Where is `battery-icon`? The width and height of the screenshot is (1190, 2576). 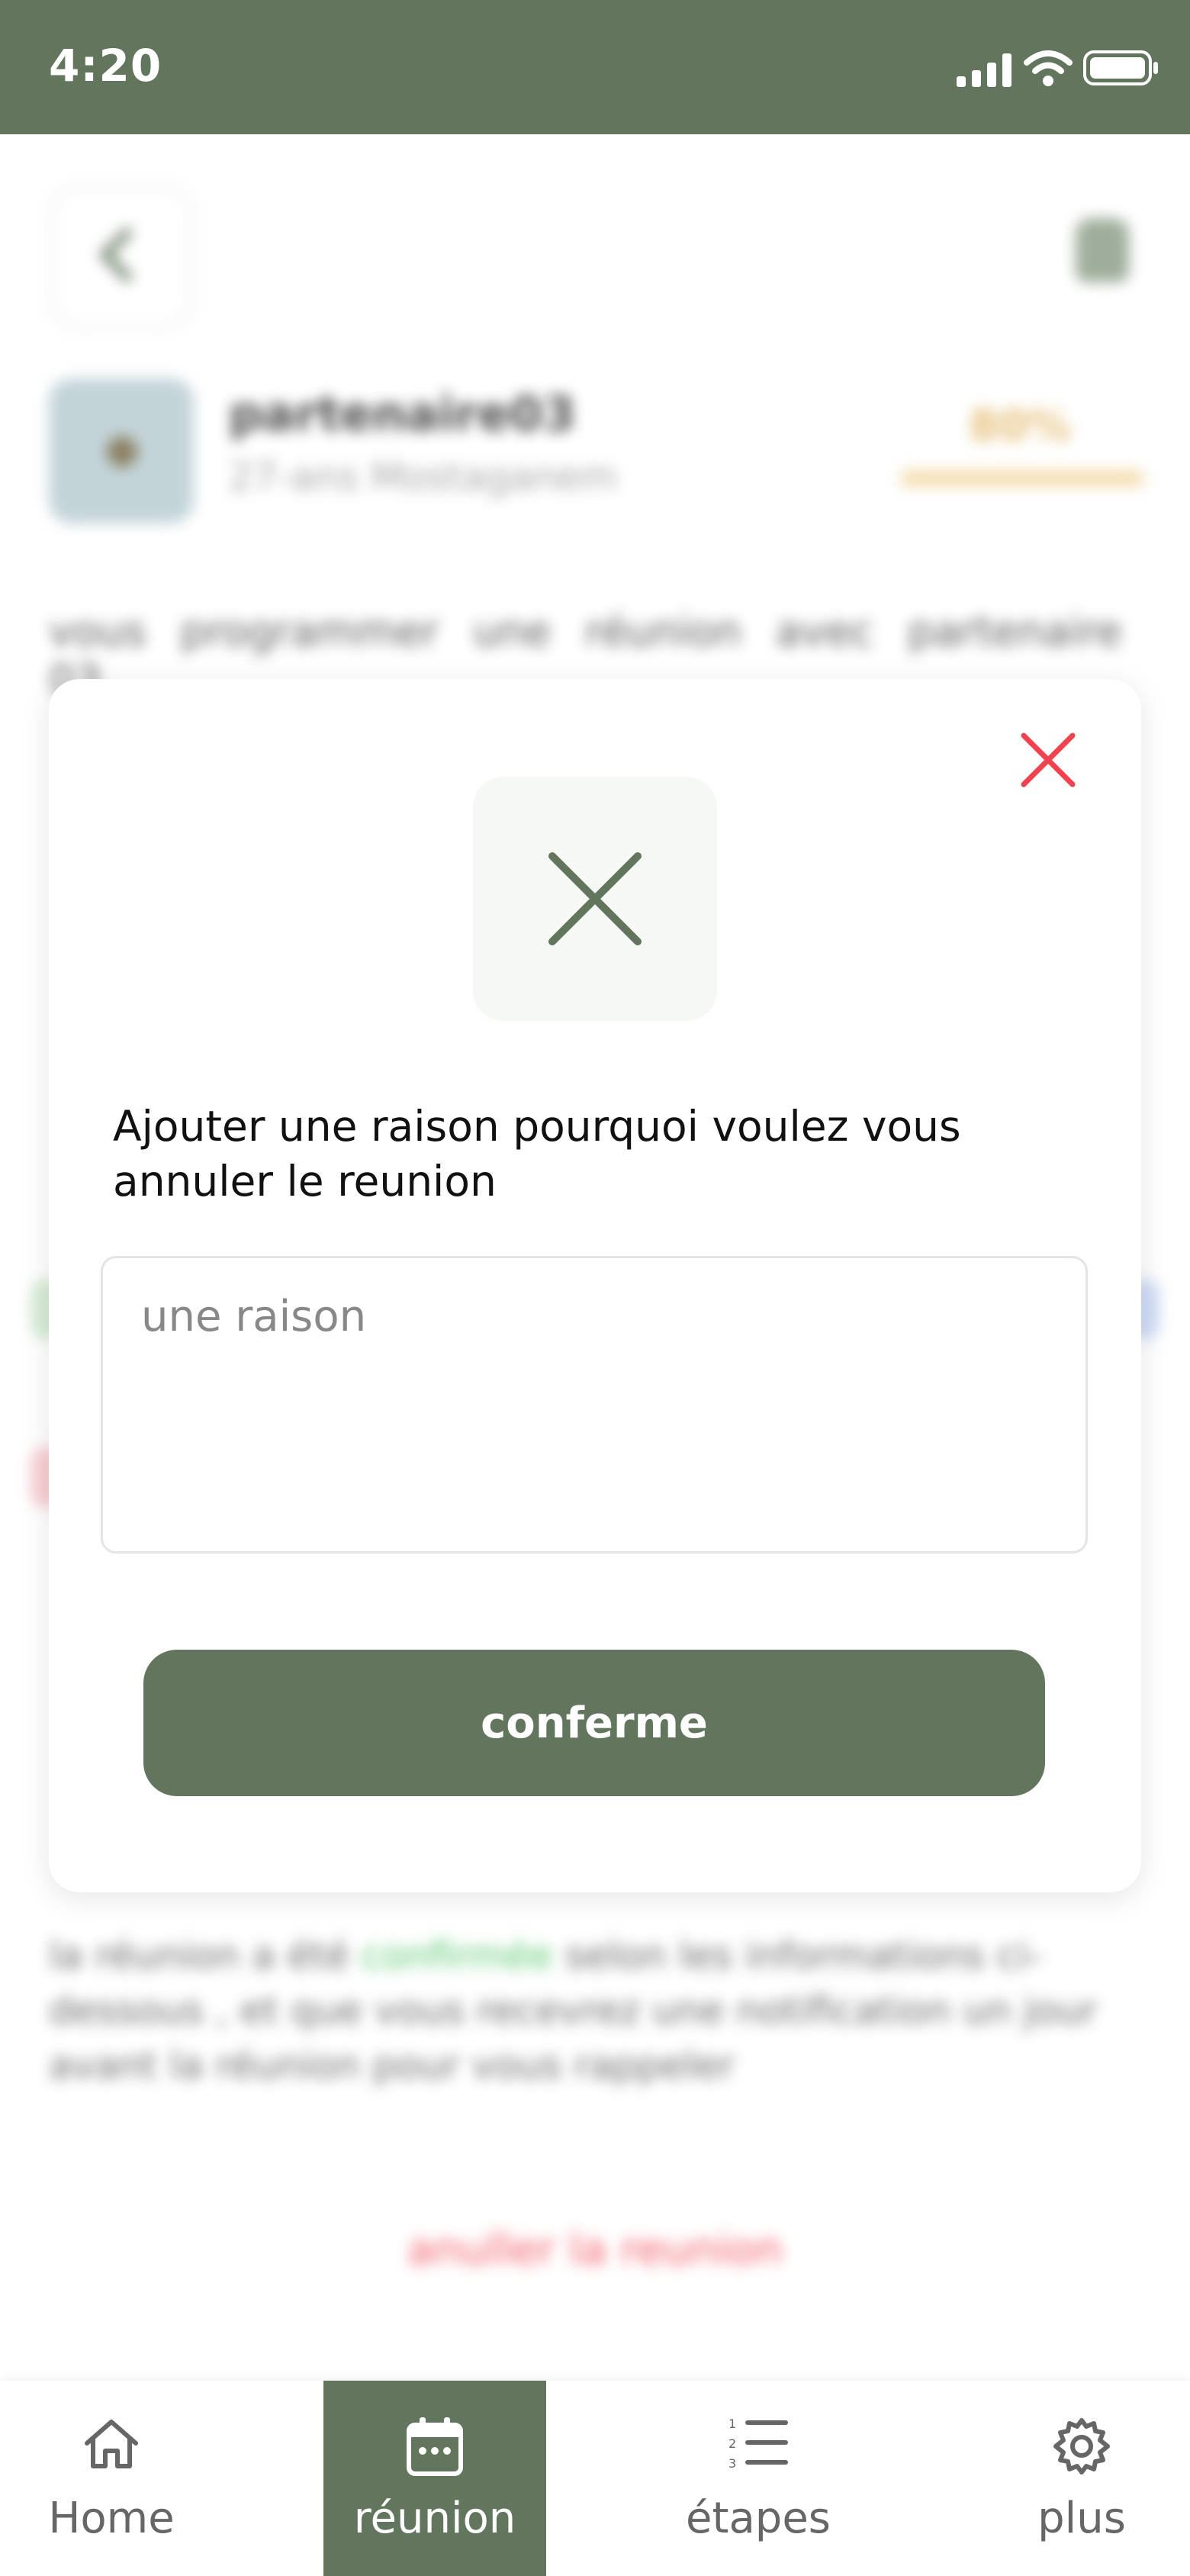 battery-icon is located at coordinates (1120, 67).